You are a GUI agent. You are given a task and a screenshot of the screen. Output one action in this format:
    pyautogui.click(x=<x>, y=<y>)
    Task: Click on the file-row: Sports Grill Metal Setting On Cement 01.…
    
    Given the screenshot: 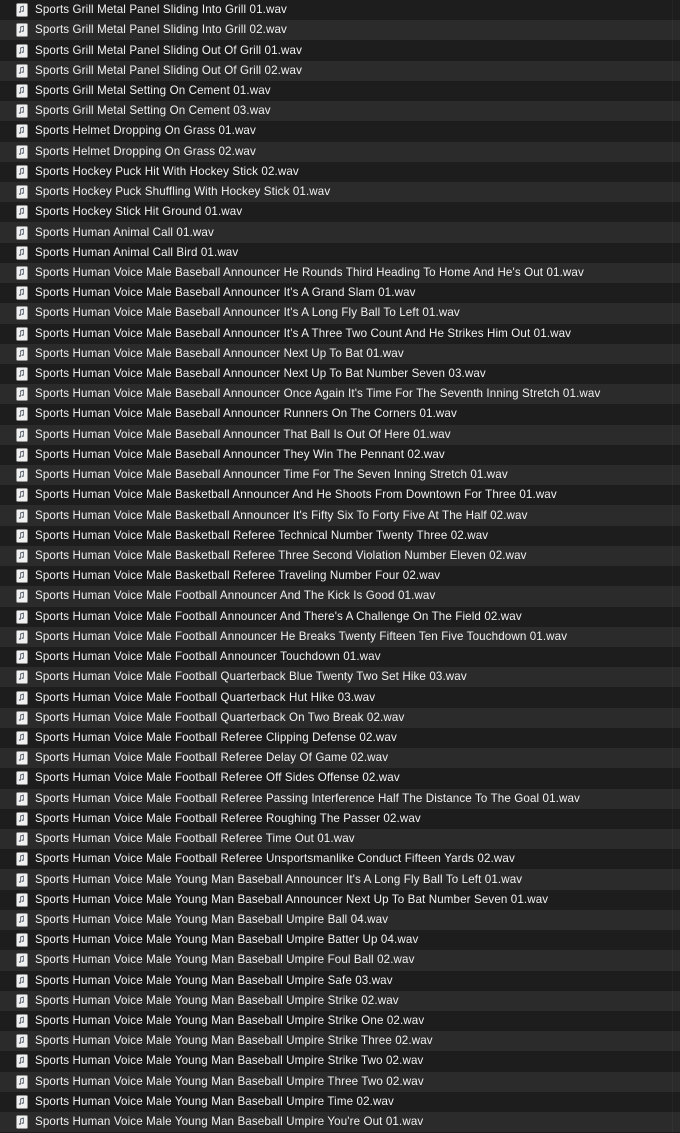 What is the action you would take?
    pyautogui.click(x=340, y=91)
    